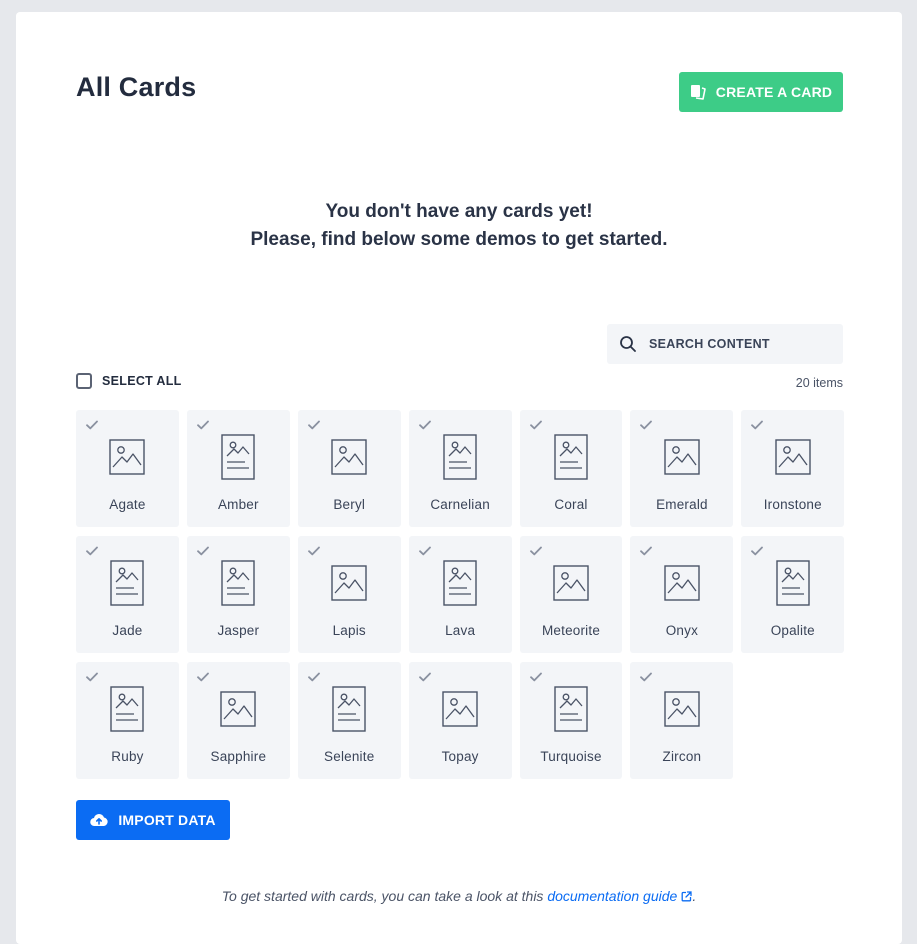  I want to click on card-name: Turquoise, so click(571, 756).